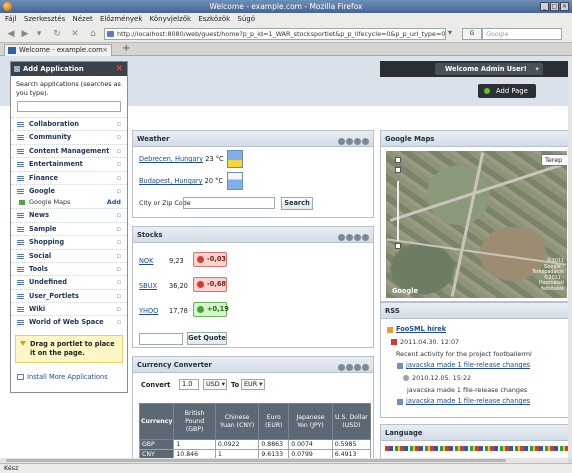  What do you see at coordinates (69, 268) in the screenshot?
I see `category-tools: Tools ◽` at bounding box center [69, 268].